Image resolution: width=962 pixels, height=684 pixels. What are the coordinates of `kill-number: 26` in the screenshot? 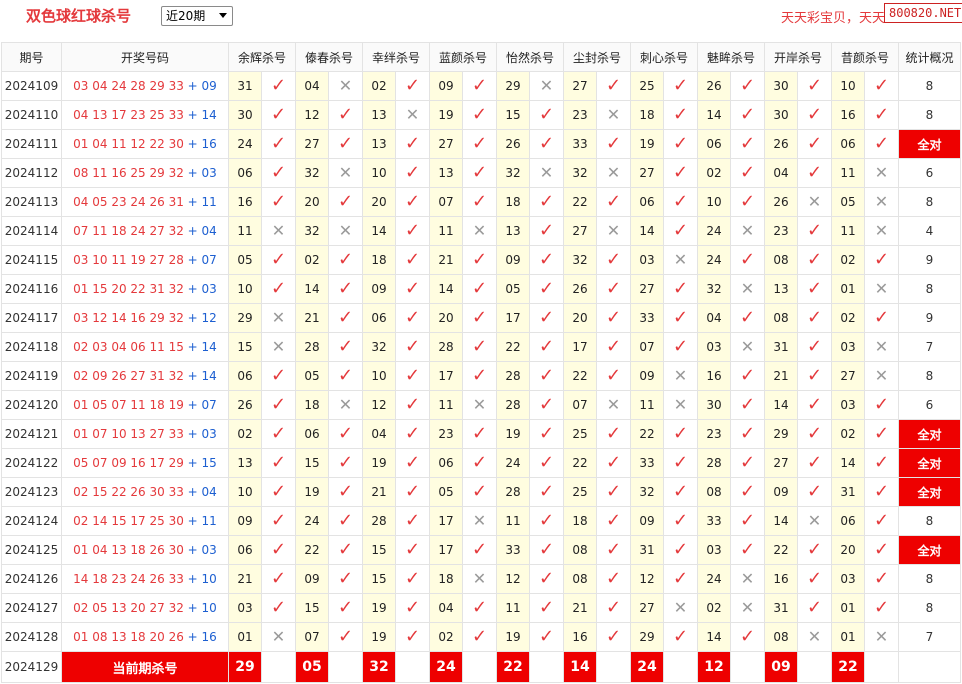 It's located at (714, 86).